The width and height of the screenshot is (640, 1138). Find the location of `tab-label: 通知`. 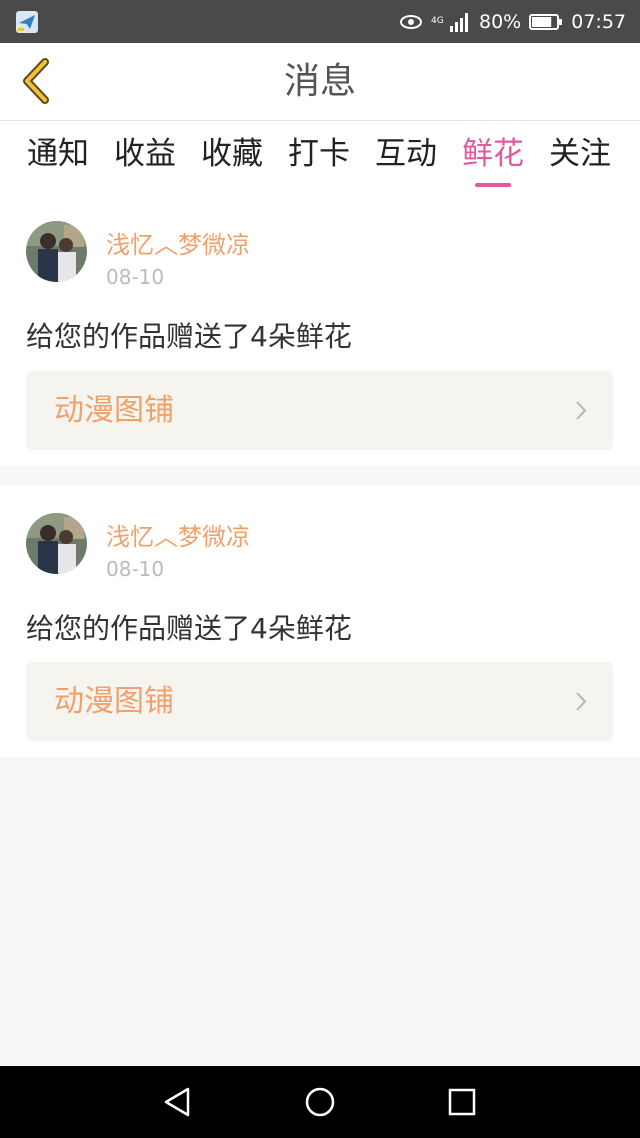

tab-label: 通知 is located at coordinates (58, 154).